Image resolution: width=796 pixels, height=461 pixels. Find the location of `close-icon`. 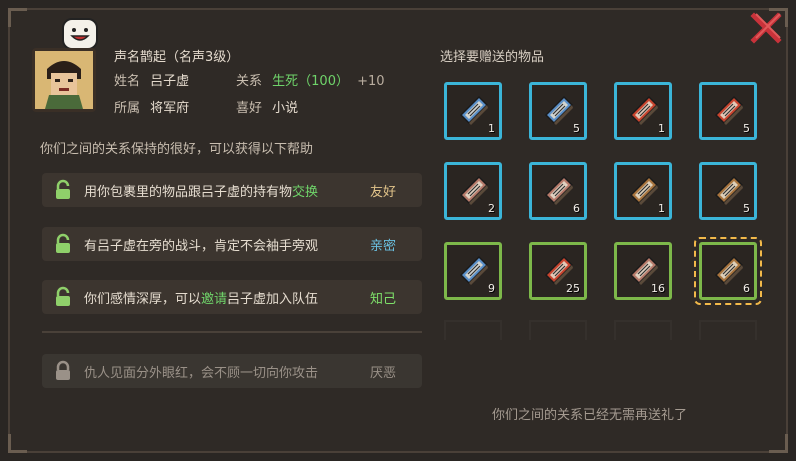

close-icon is located at coordinates (767, 27).